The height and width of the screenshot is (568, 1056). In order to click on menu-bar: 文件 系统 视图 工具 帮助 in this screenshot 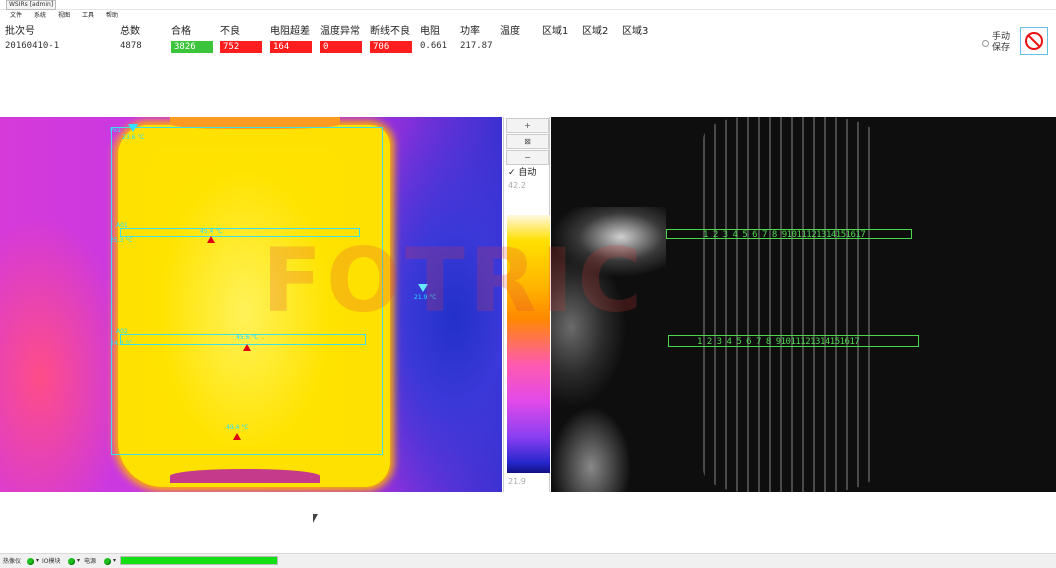, I will do `click(528, 16)`.